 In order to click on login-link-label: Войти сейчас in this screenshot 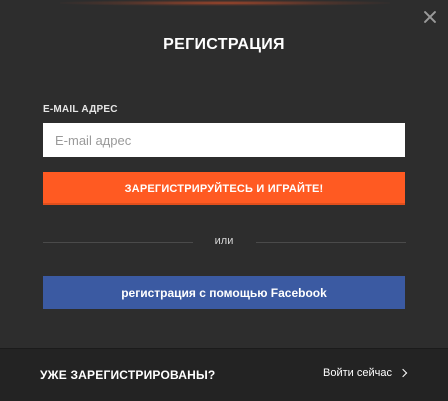, I will do `click(357, 373)`.